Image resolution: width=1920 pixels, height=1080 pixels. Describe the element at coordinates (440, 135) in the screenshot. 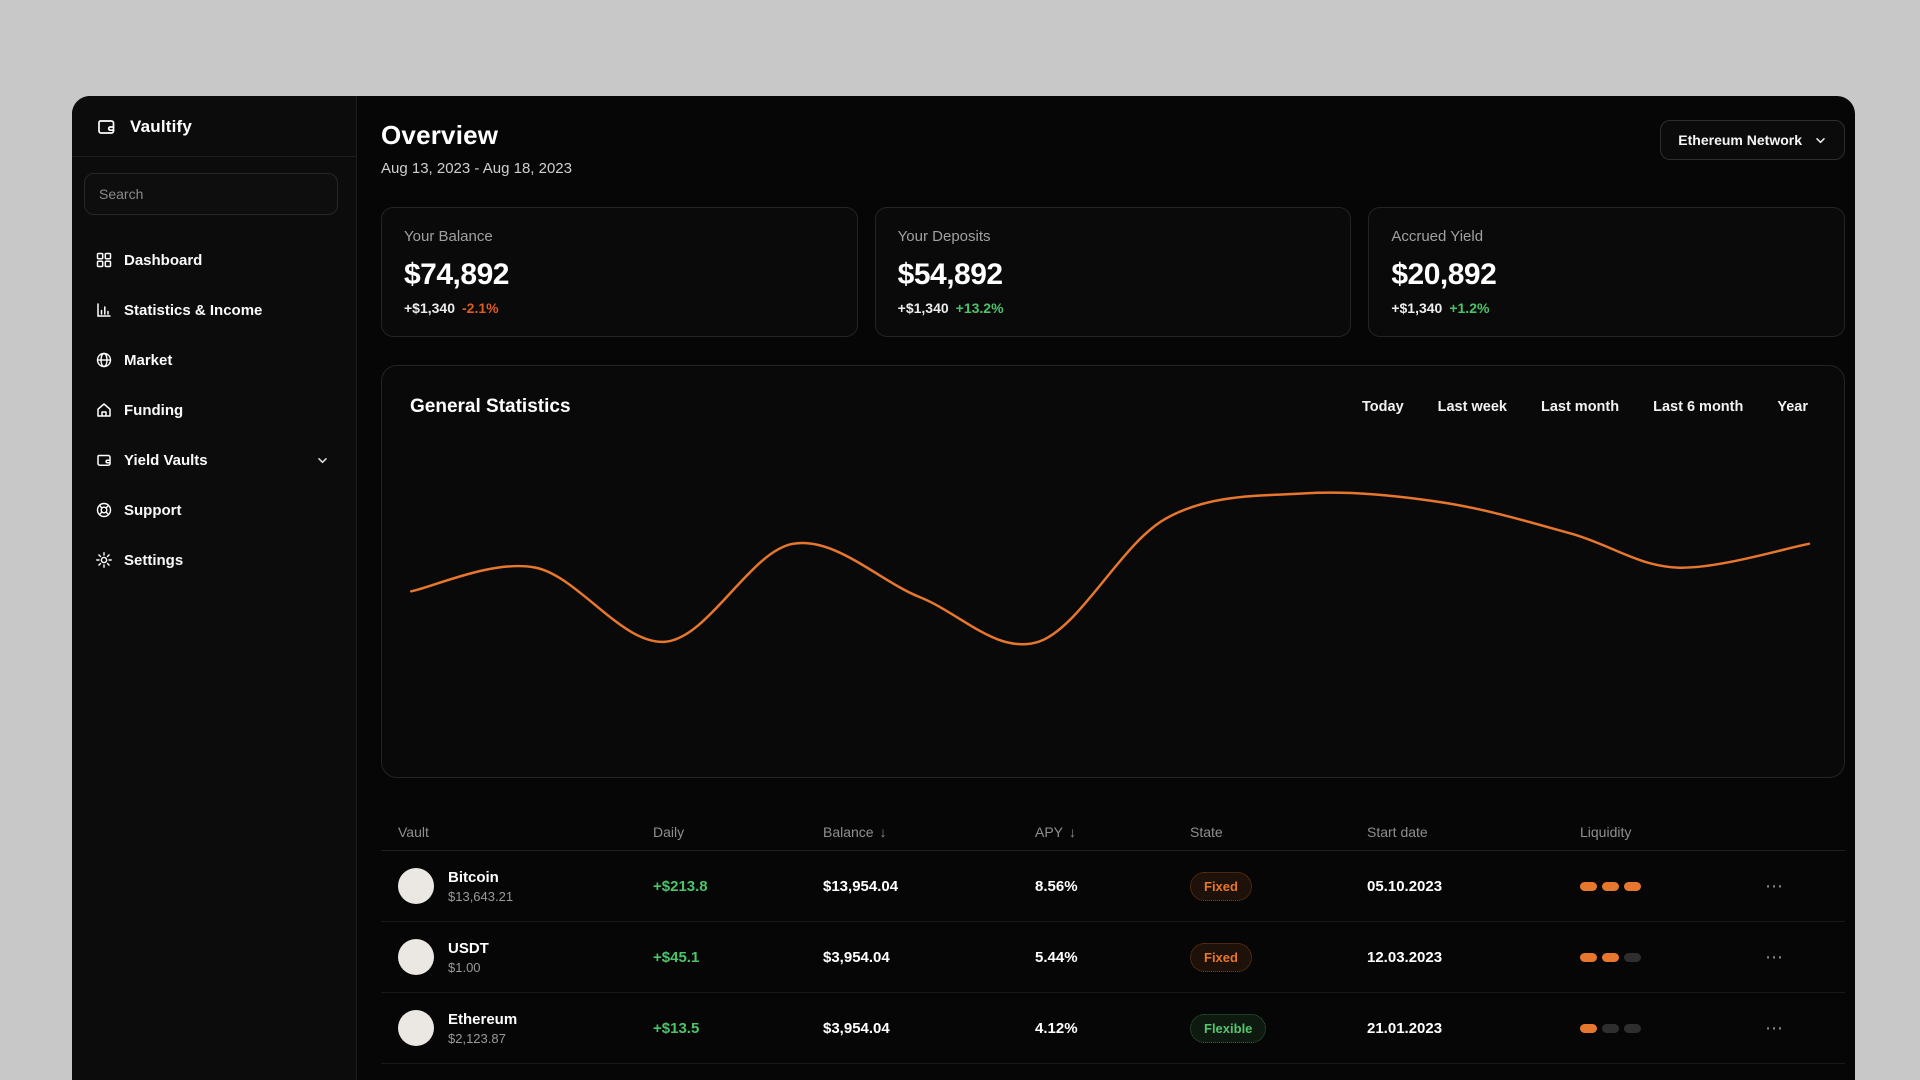

I see `page-title: Overview` at that location.